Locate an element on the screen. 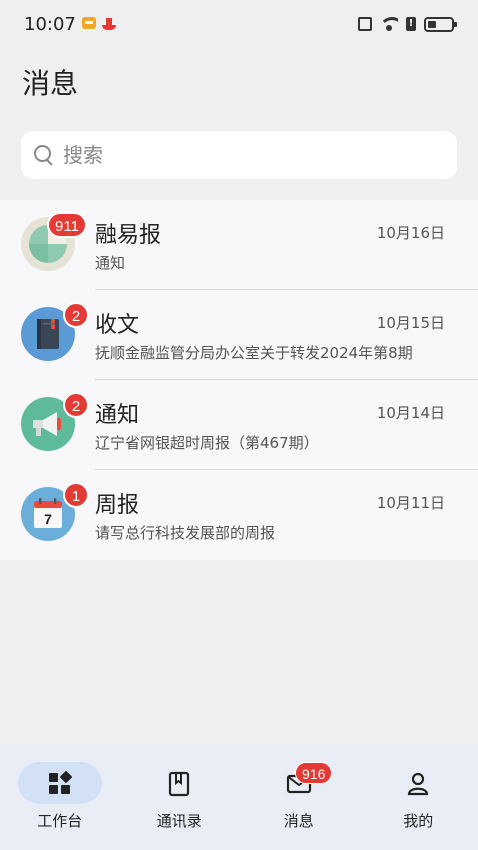 This screenshot has height=850, width=478. message-date: 10月14日 is located at coordinates (410, 413).